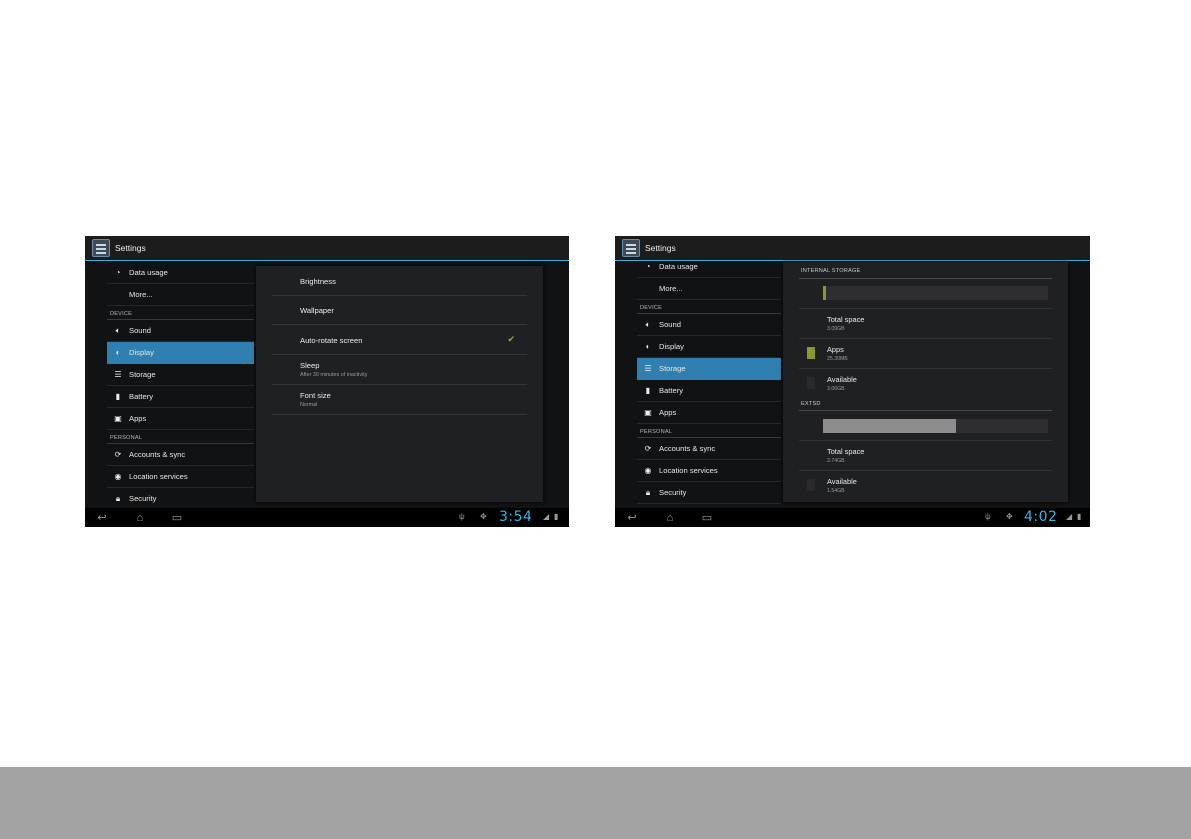 The height and width of the screenshot is (839, 1191). I want to click on internal-available-row: Available 3.06GB, so click(925, 383).